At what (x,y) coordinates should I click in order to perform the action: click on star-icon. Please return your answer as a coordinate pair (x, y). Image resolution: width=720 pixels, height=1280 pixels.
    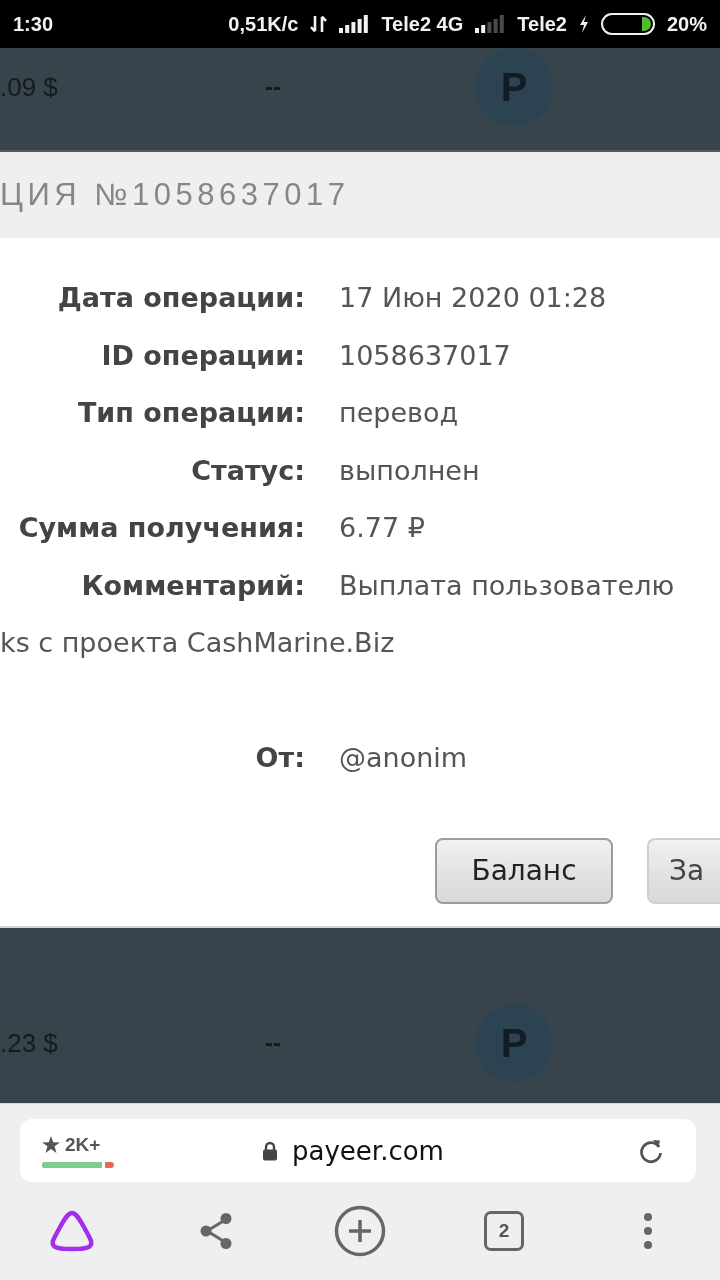
    Looking at the image, I should click on (51, 1144).